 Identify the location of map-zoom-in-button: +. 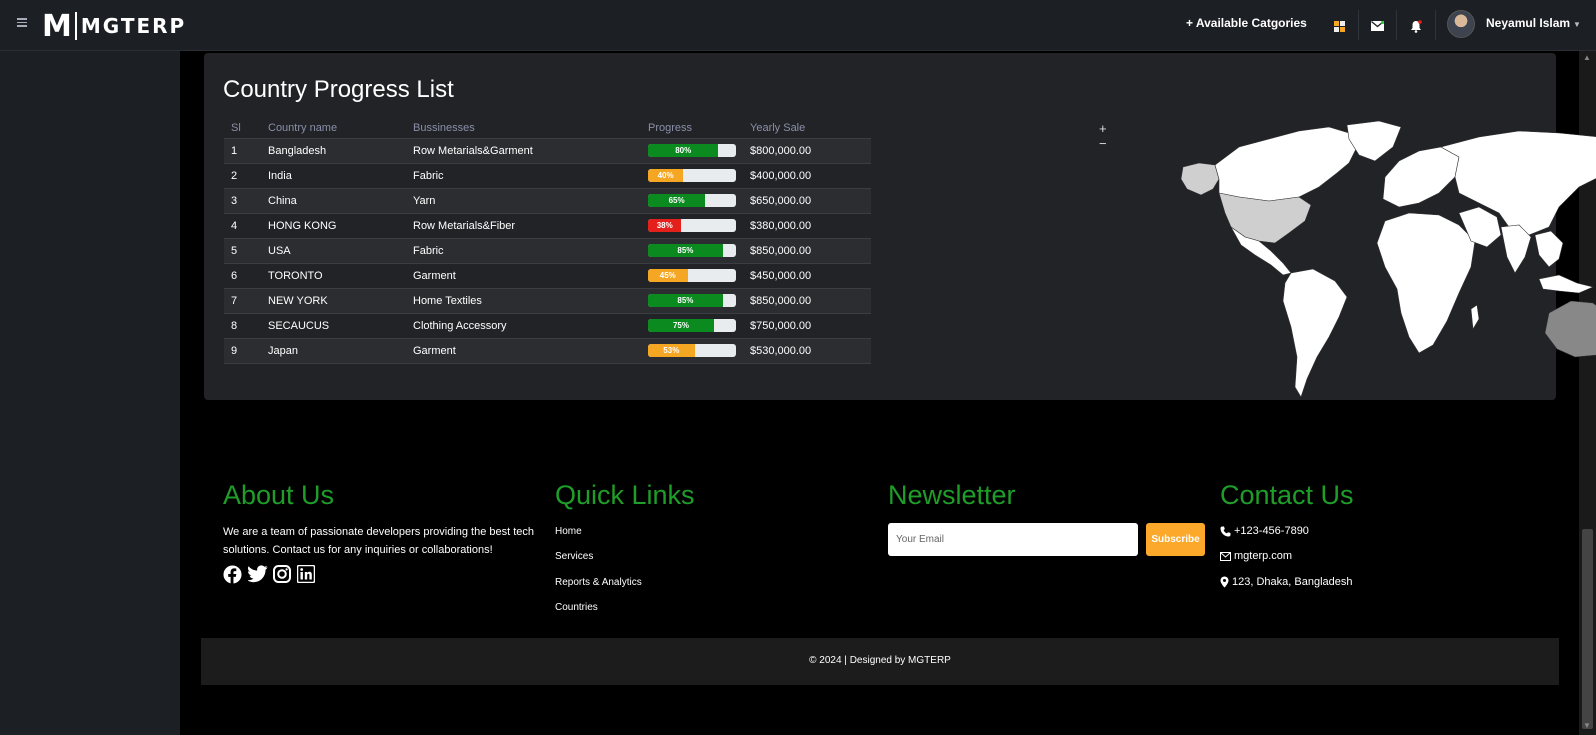
(1103, 128).